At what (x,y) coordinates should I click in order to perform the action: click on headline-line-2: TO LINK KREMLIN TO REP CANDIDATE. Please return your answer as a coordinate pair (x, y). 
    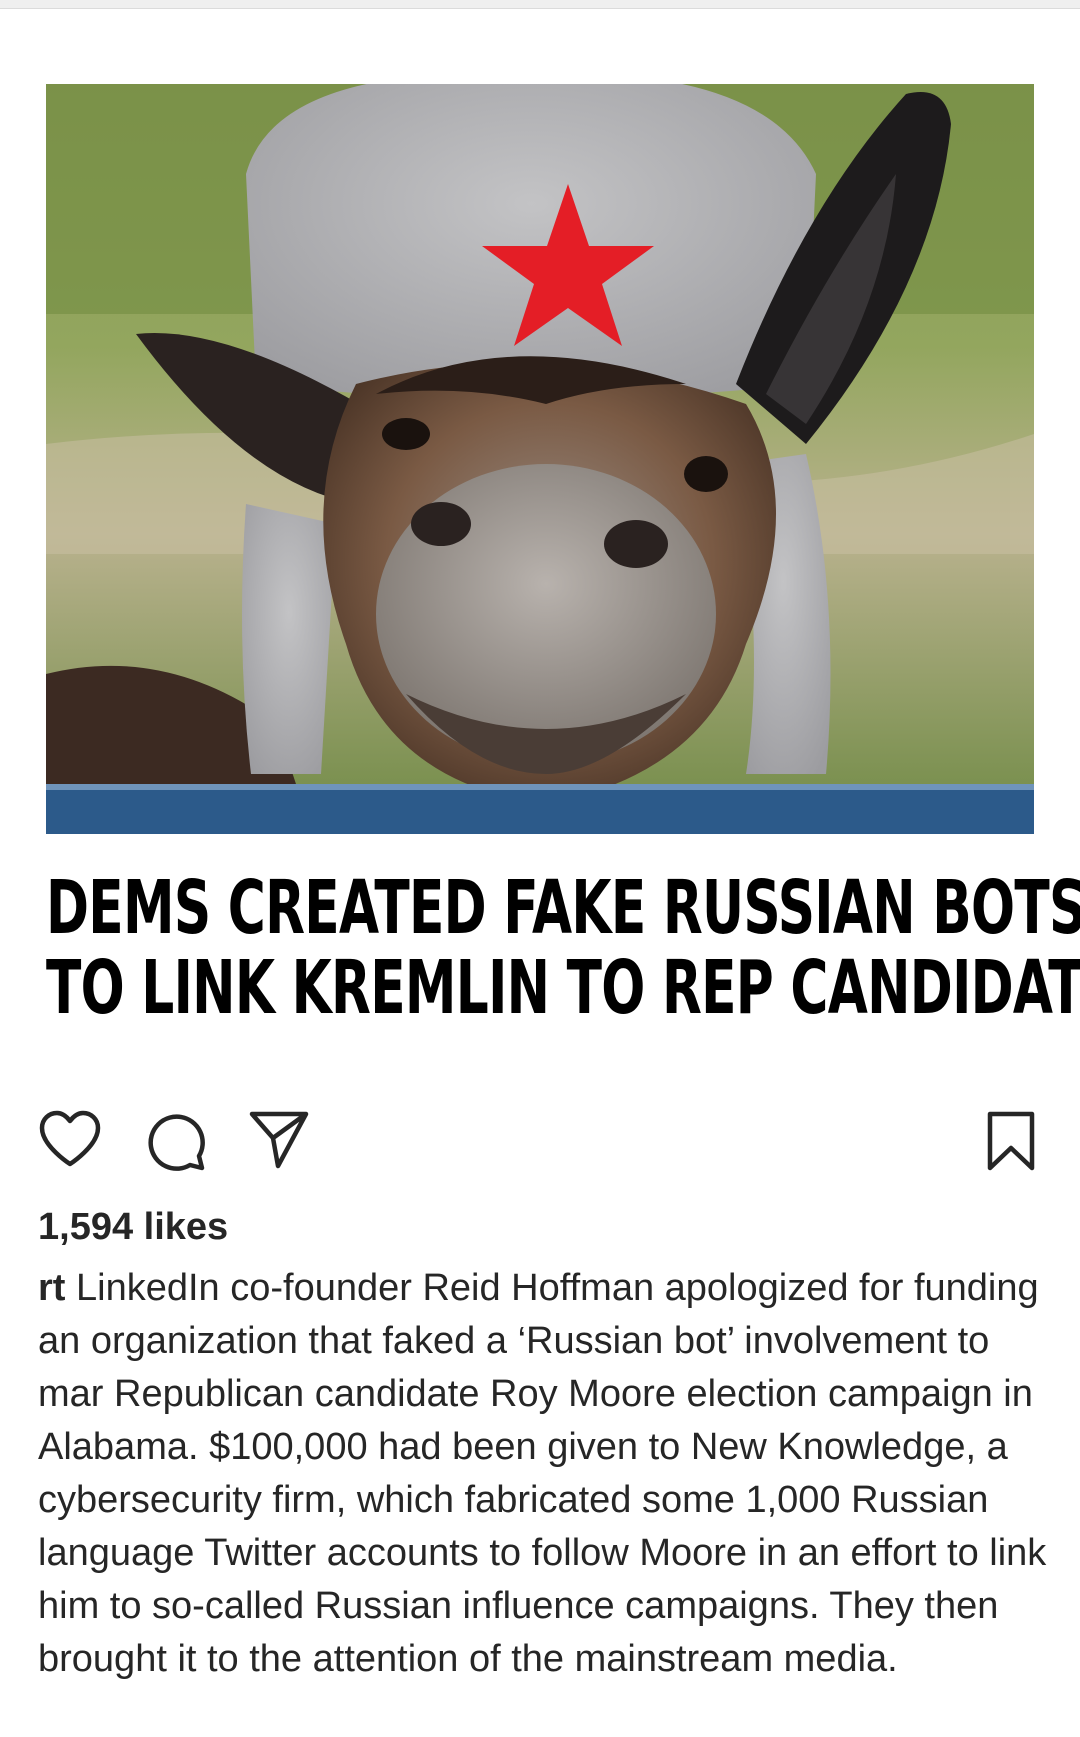
    Looking at the image, I should click on (563, 988).